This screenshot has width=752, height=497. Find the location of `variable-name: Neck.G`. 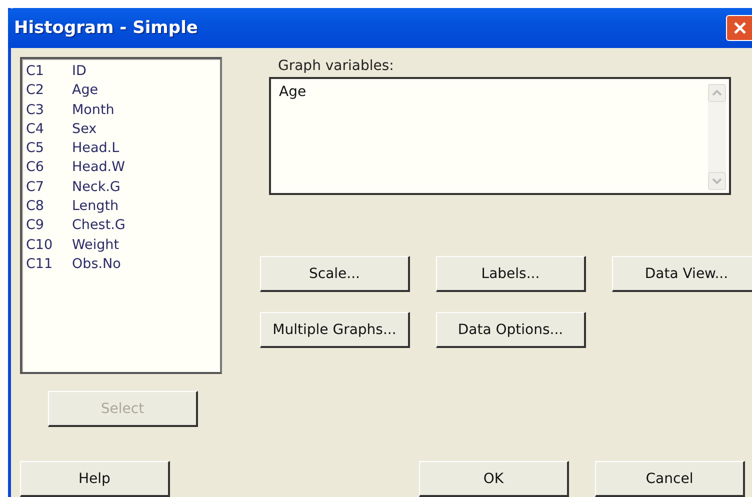

variable-name: Neck.G is located at coordinates (144, 188).